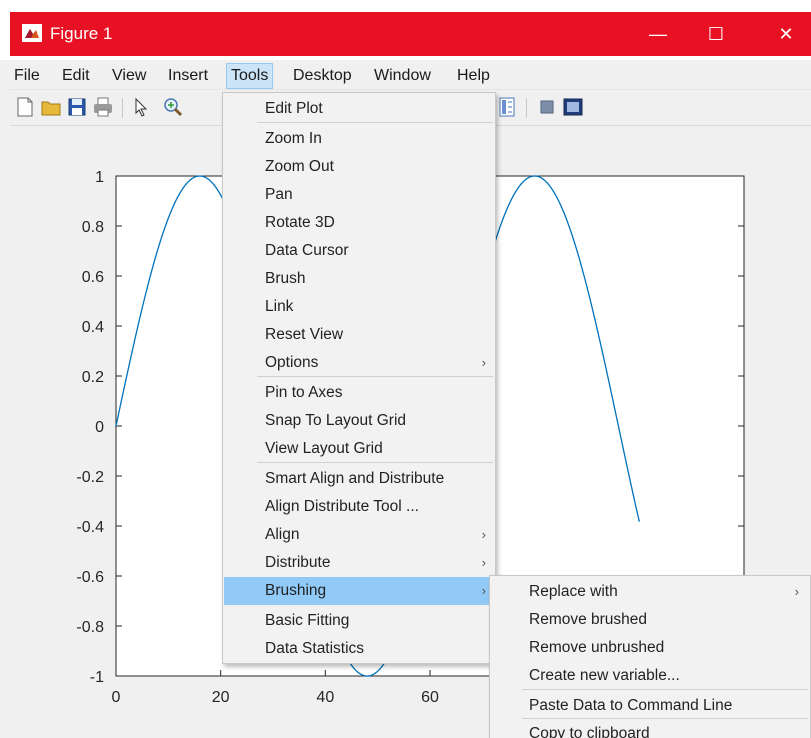 This screenshot has width=811, height=738. I want to click on menu-item-label: Copy to clipboard, so click(589, 731).